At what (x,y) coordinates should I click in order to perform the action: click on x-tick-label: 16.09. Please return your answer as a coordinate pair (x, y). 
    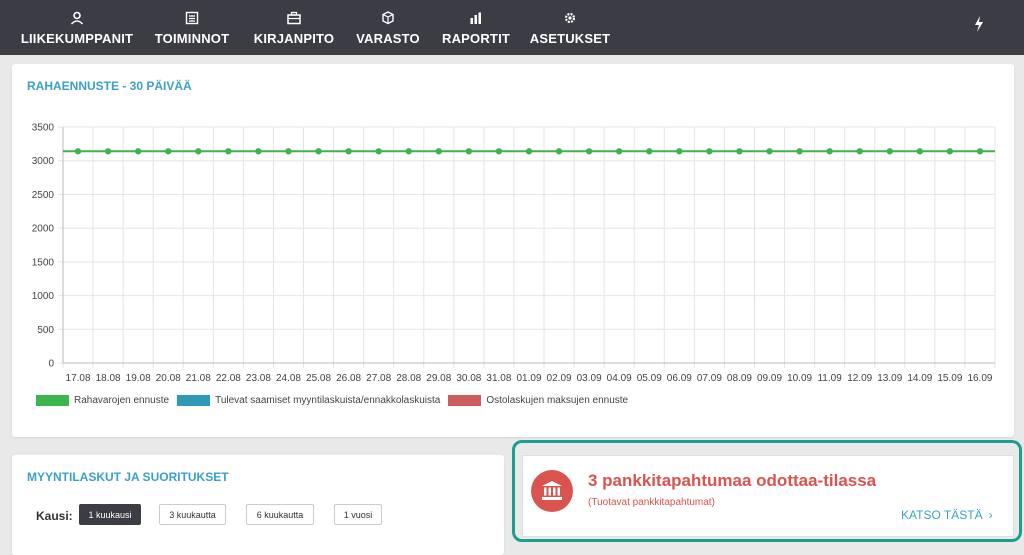
    Looking at the image, I should click on (979, 378).